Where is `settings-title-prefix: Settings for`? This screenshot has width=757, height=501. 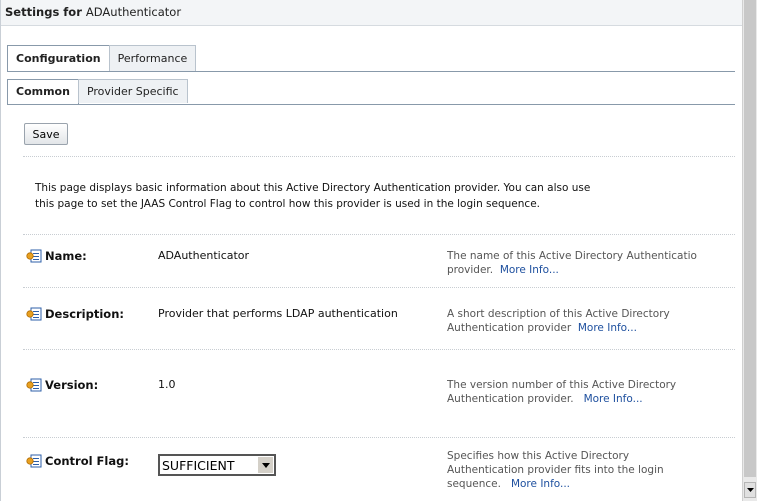 settings-title-prefix: Settings for is located at coordinates (43, 12).